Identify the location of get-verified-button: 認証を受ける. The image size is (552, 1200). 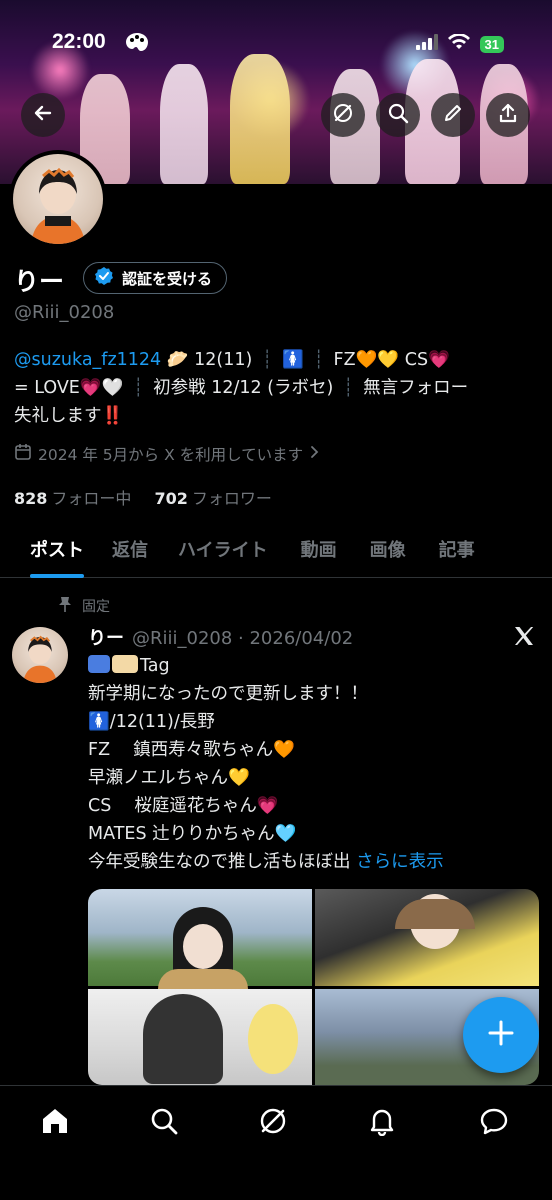
(155, 278).